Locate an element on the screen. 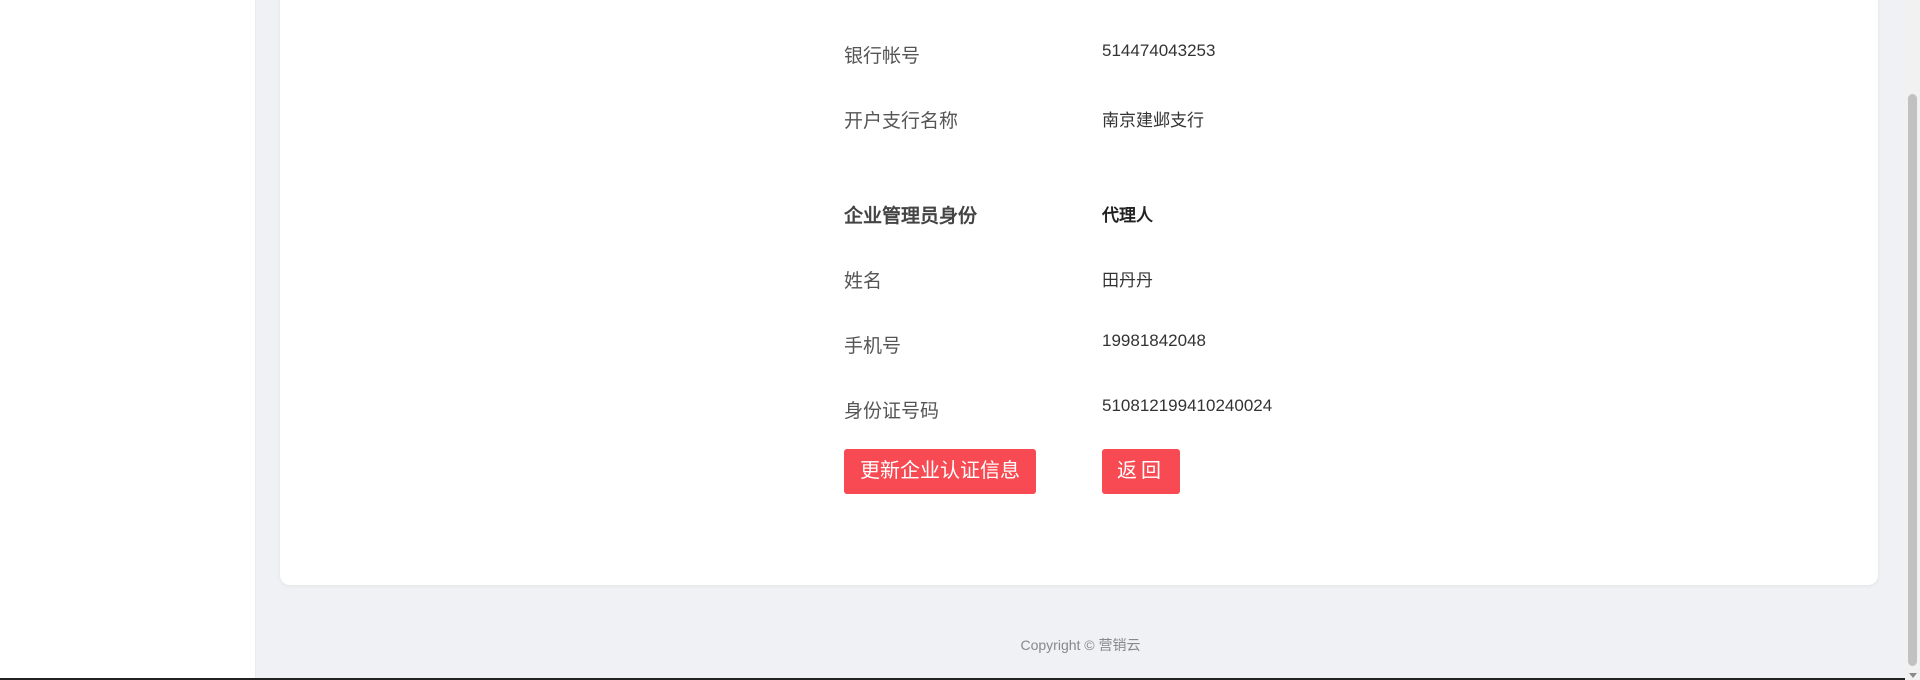  phone-row: 手机号 19981842048 is located at coordinates (1244, 344).